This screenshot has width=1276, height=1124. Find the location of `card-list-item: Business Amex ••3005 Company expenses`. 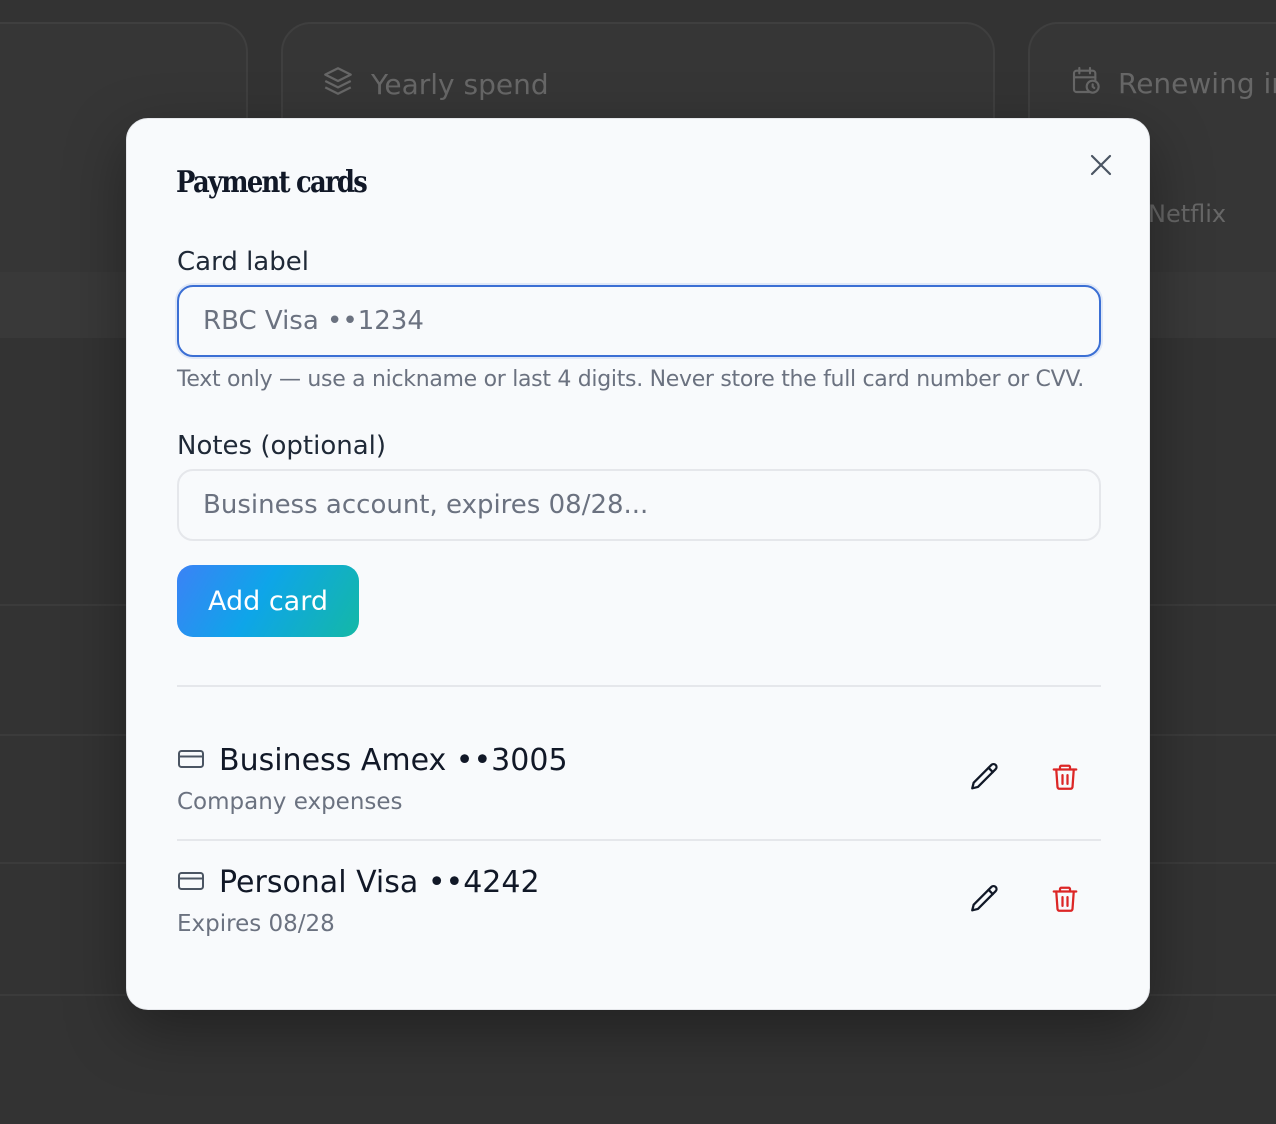

card-list-item: Business Amex ••3005 Company expenses is located at coordinates (639, 794).